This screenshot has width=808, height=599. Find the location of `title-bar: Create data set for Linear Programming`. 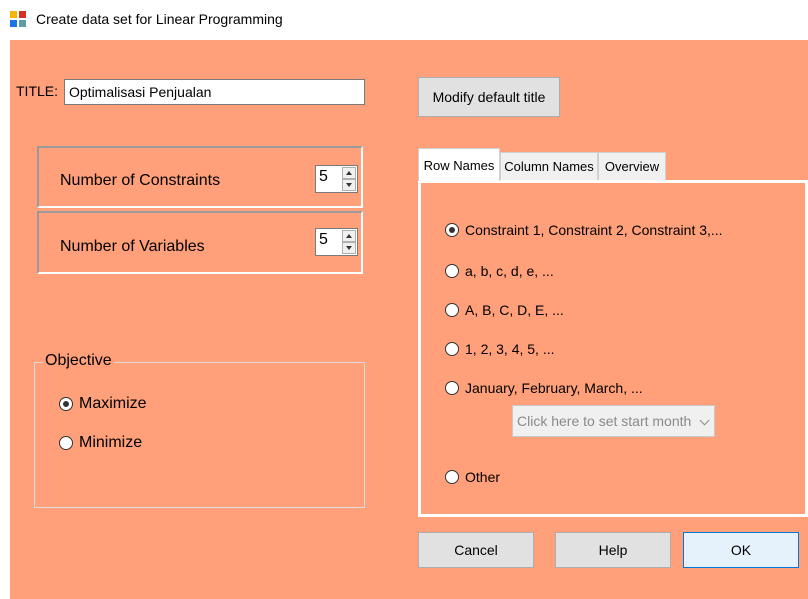

title-bar: Create data set for Linear Programming is located at coordinates (404, 20).